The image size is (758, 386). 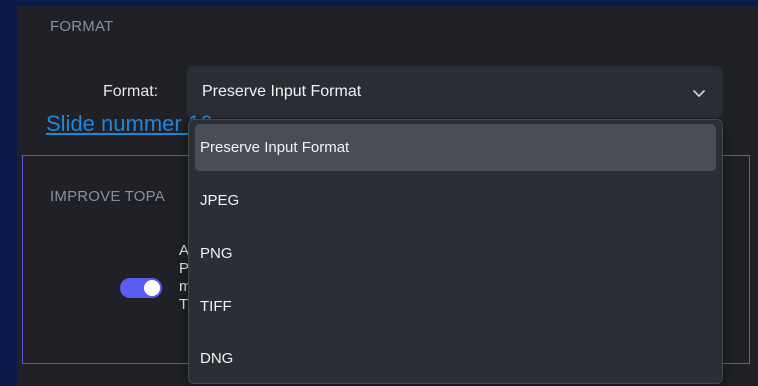 I want to click on format-option: JPEG, so click(x=455, y=200).